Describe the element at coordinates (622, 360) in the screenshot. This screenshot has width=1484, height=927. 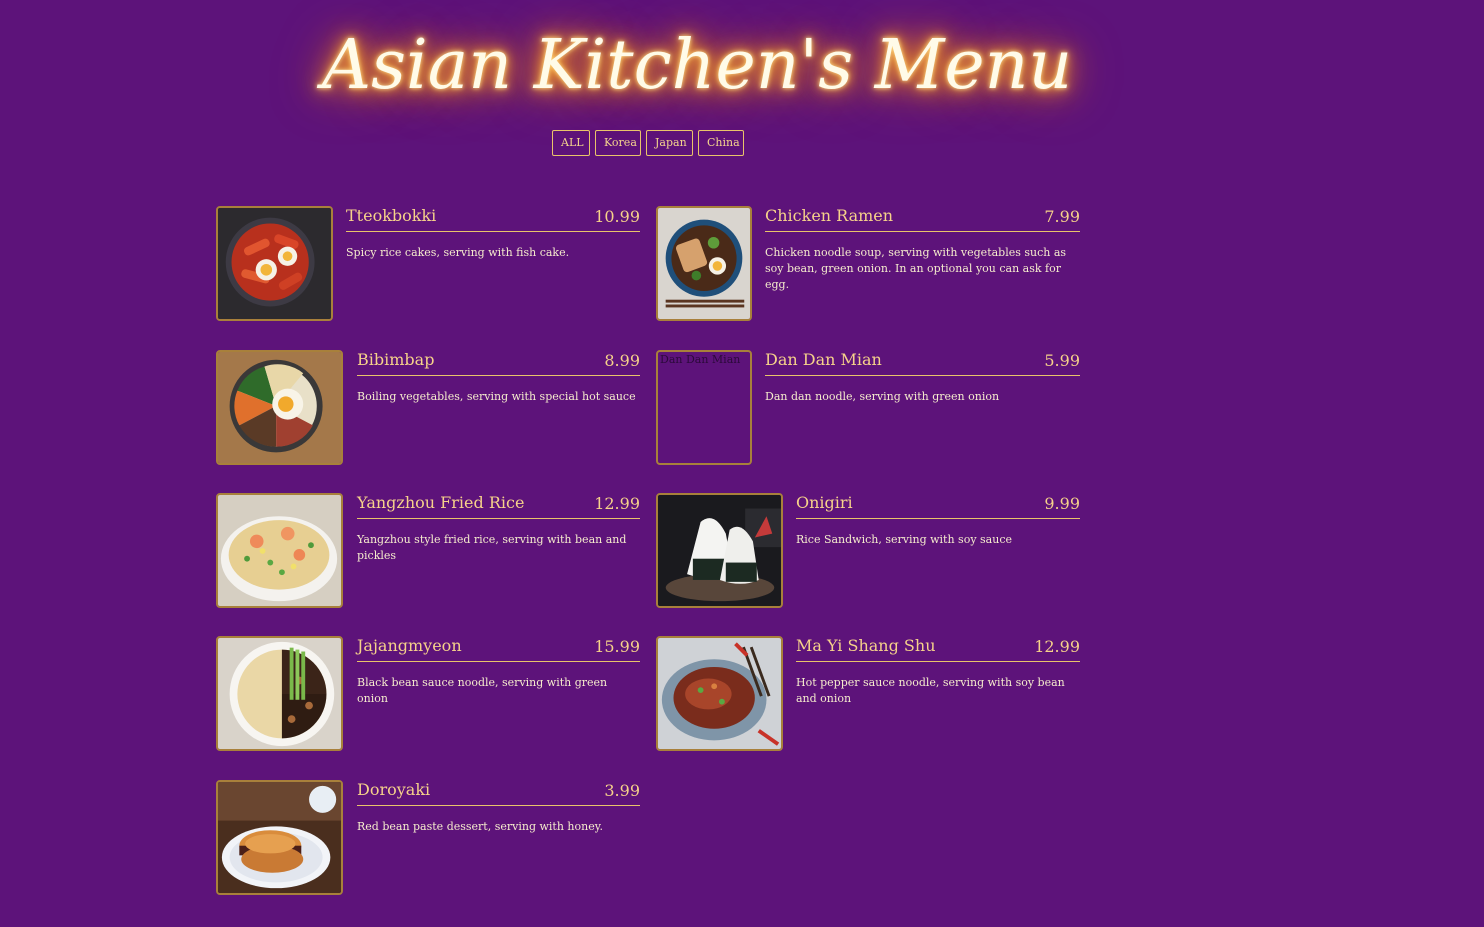
I see `menu-item-price: 8.99` at that location.